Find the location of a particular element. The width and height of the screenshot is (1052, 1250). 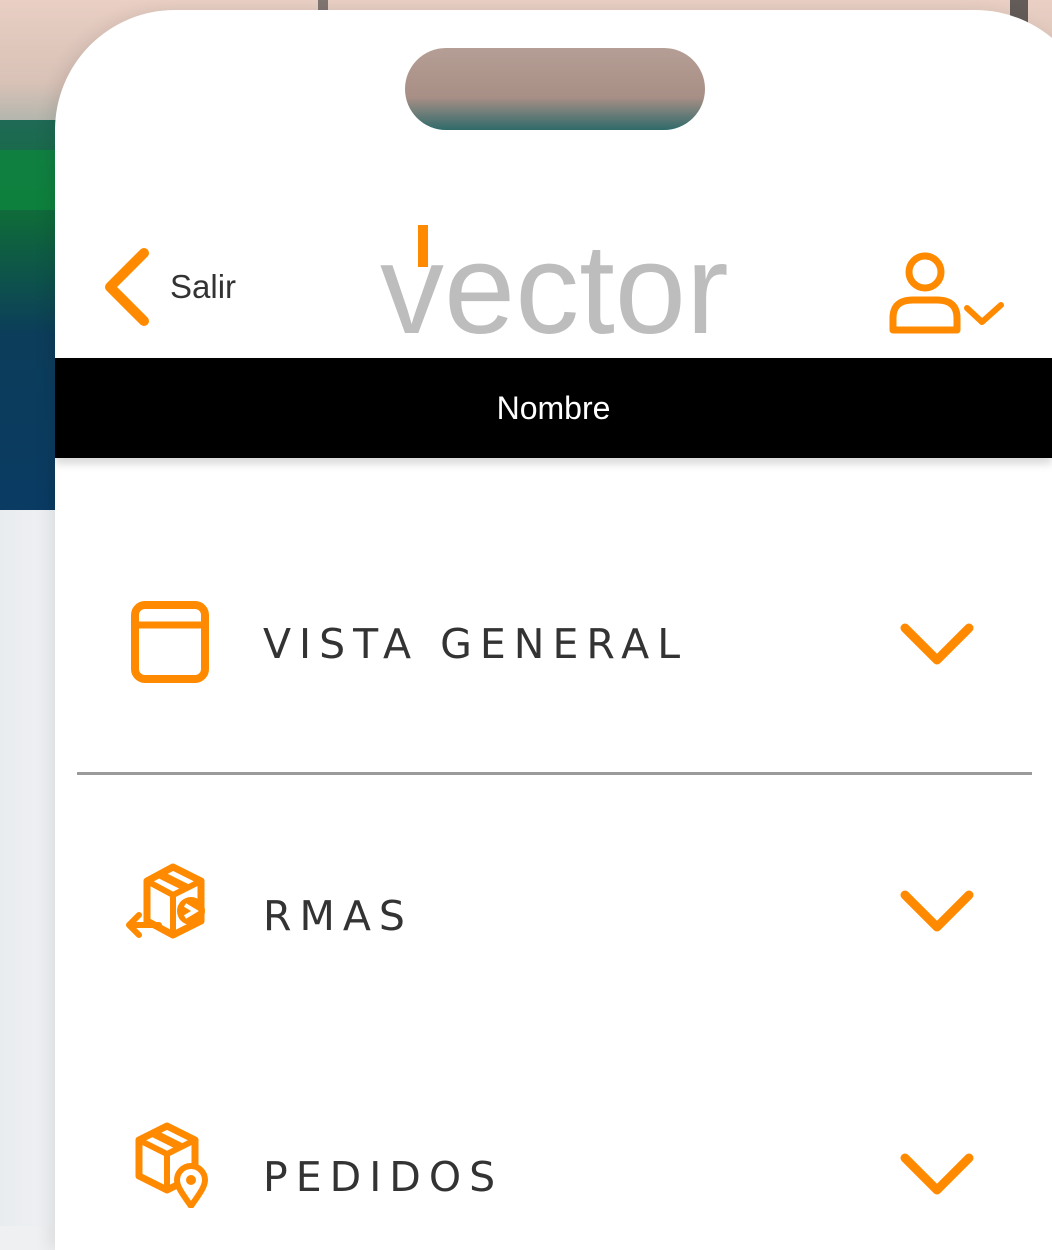

user-menu-button is located at coordinates (947, 292).